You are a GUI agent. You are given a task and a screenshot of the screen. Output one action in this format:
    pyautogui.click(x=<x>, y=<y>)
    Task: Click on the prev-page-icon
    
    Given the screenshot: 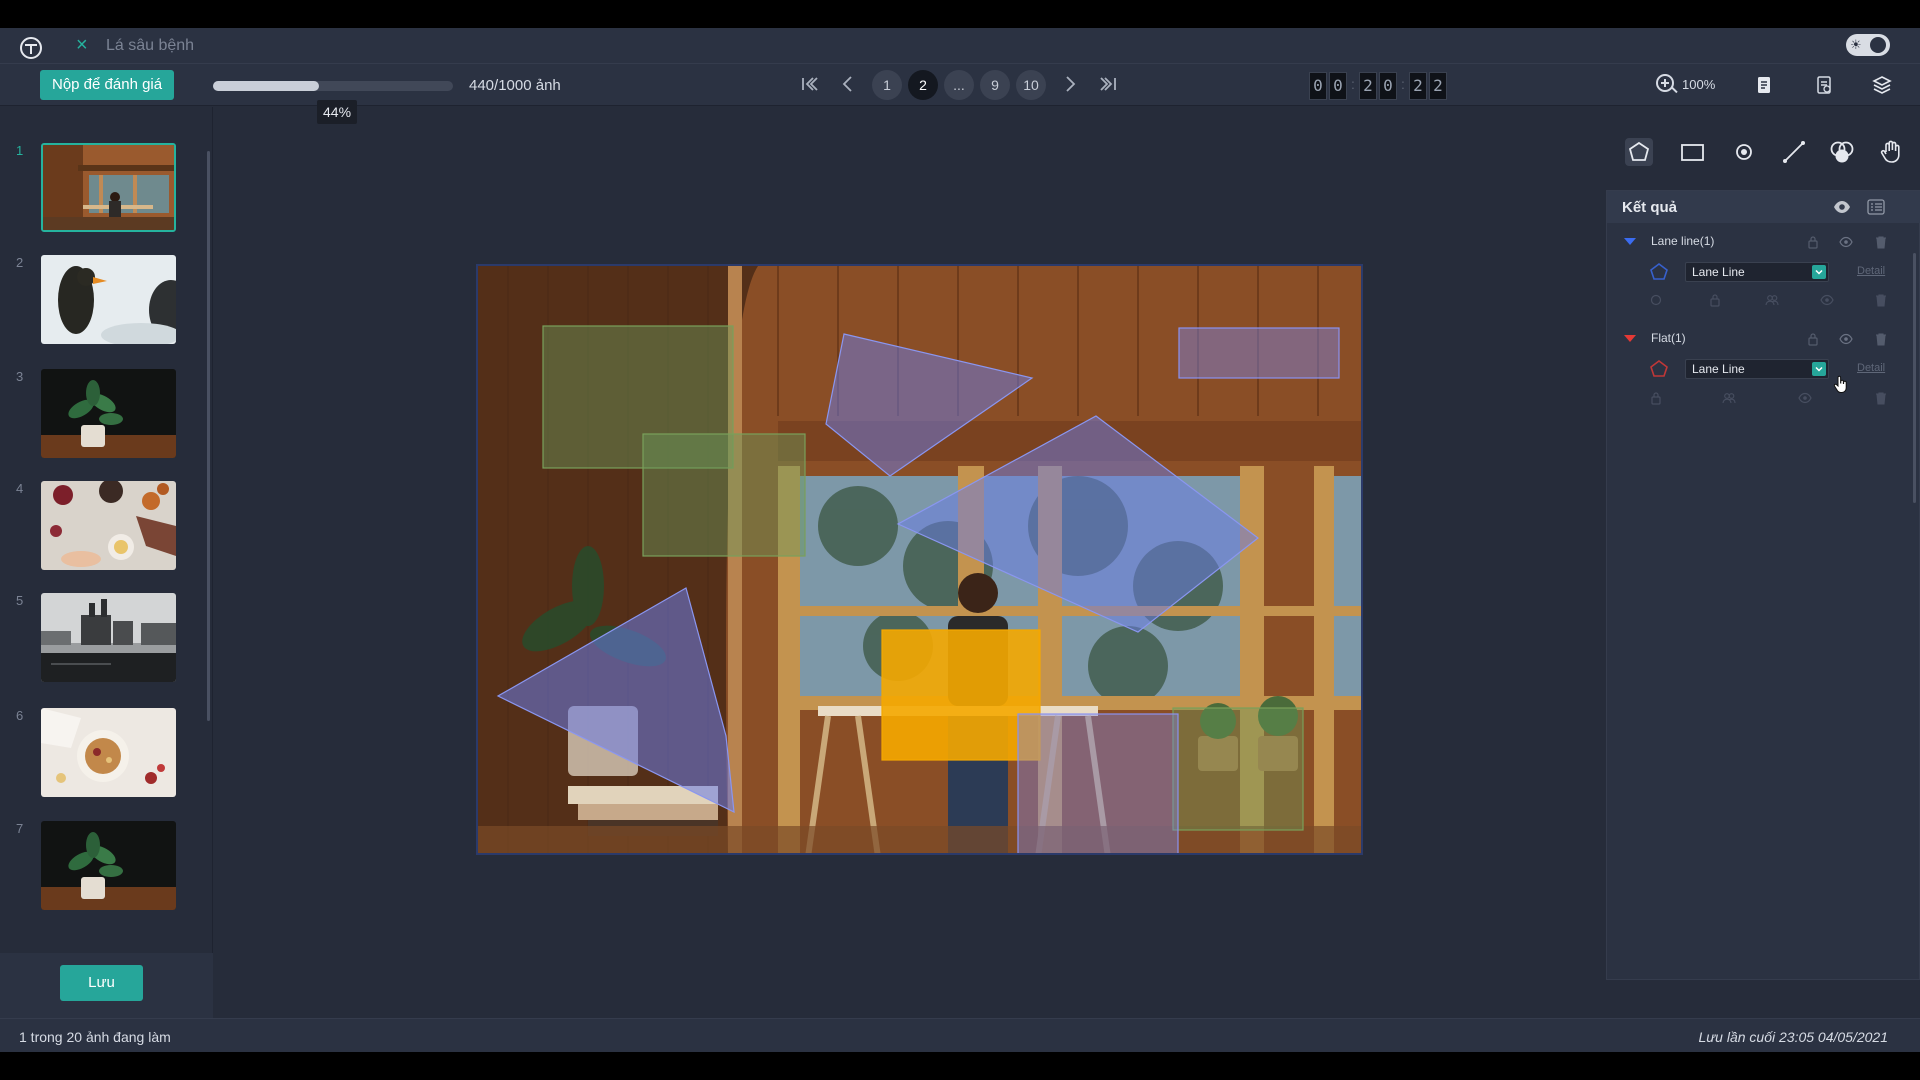 What is the action you would take?
    pyautogui.click(x=848, y=85)
    